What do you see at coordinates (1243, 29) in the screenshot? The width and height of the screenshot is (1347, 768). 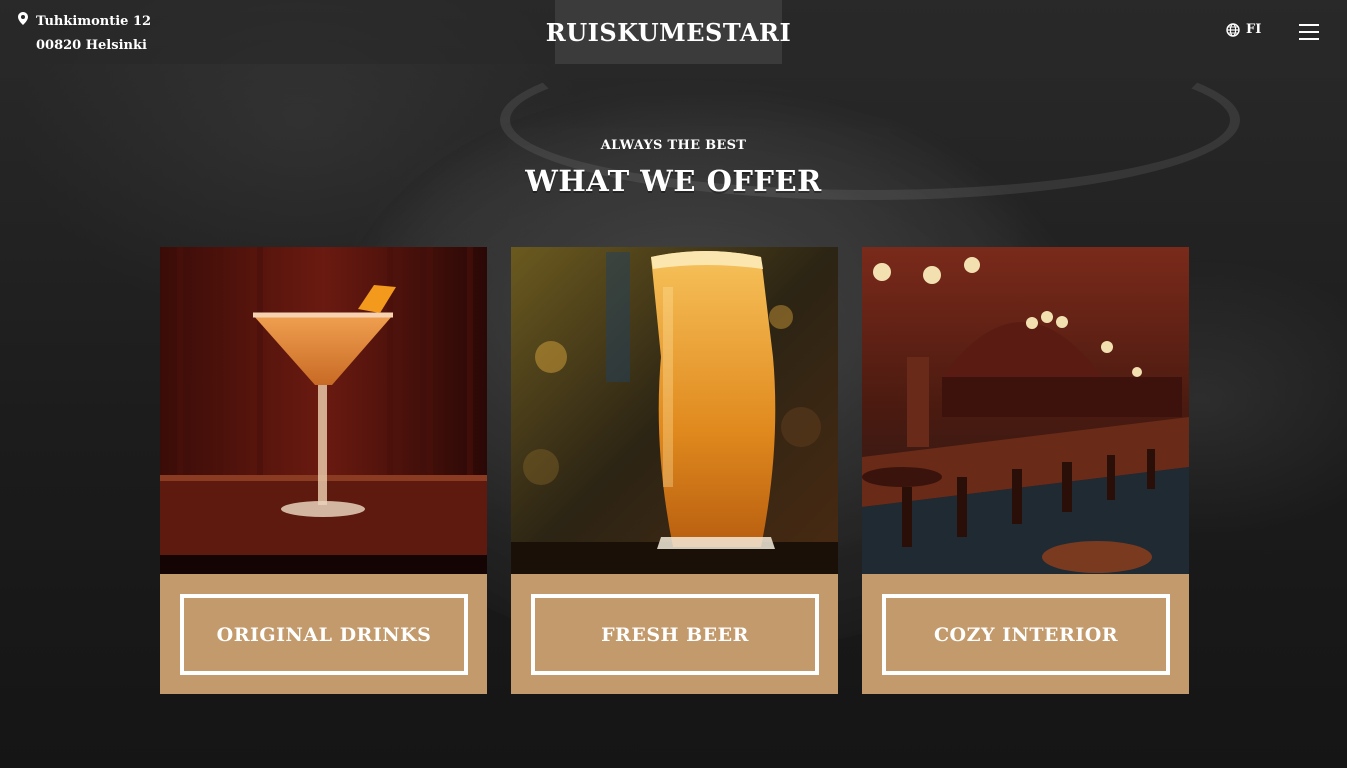 I see `language-selector: FI` at bounding box center [1243, 29].